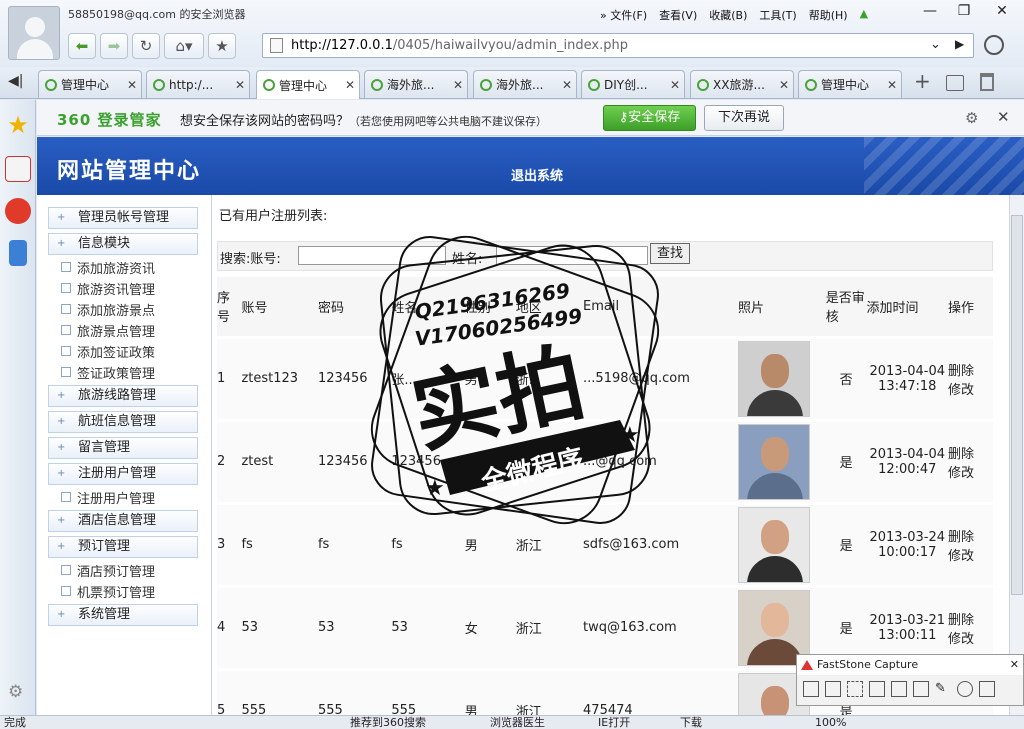 The height and width of the screenshot is (729, 1024). I want to click on capture-freehand-icon, so click(877, 689).